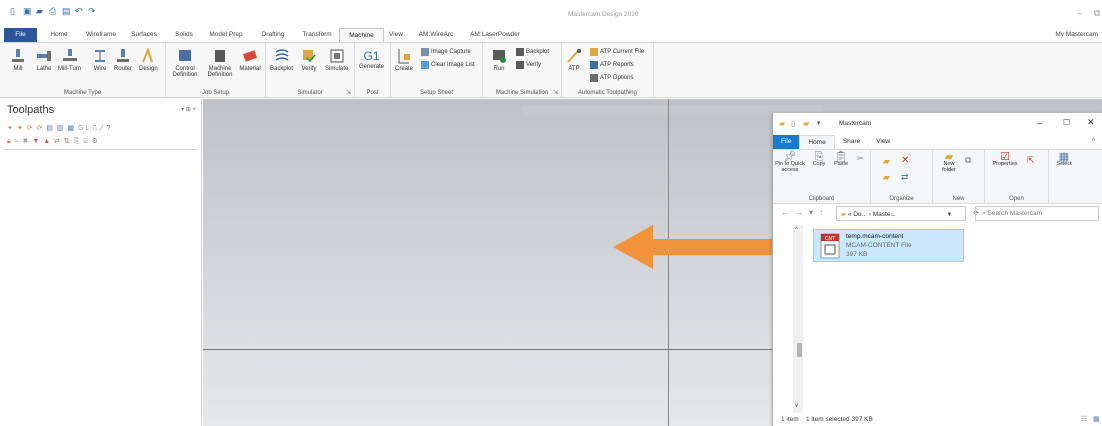 The image size is (1102, 426). I want to click on tab-am-wirearc: AM:WireArc, so click(436, 35).